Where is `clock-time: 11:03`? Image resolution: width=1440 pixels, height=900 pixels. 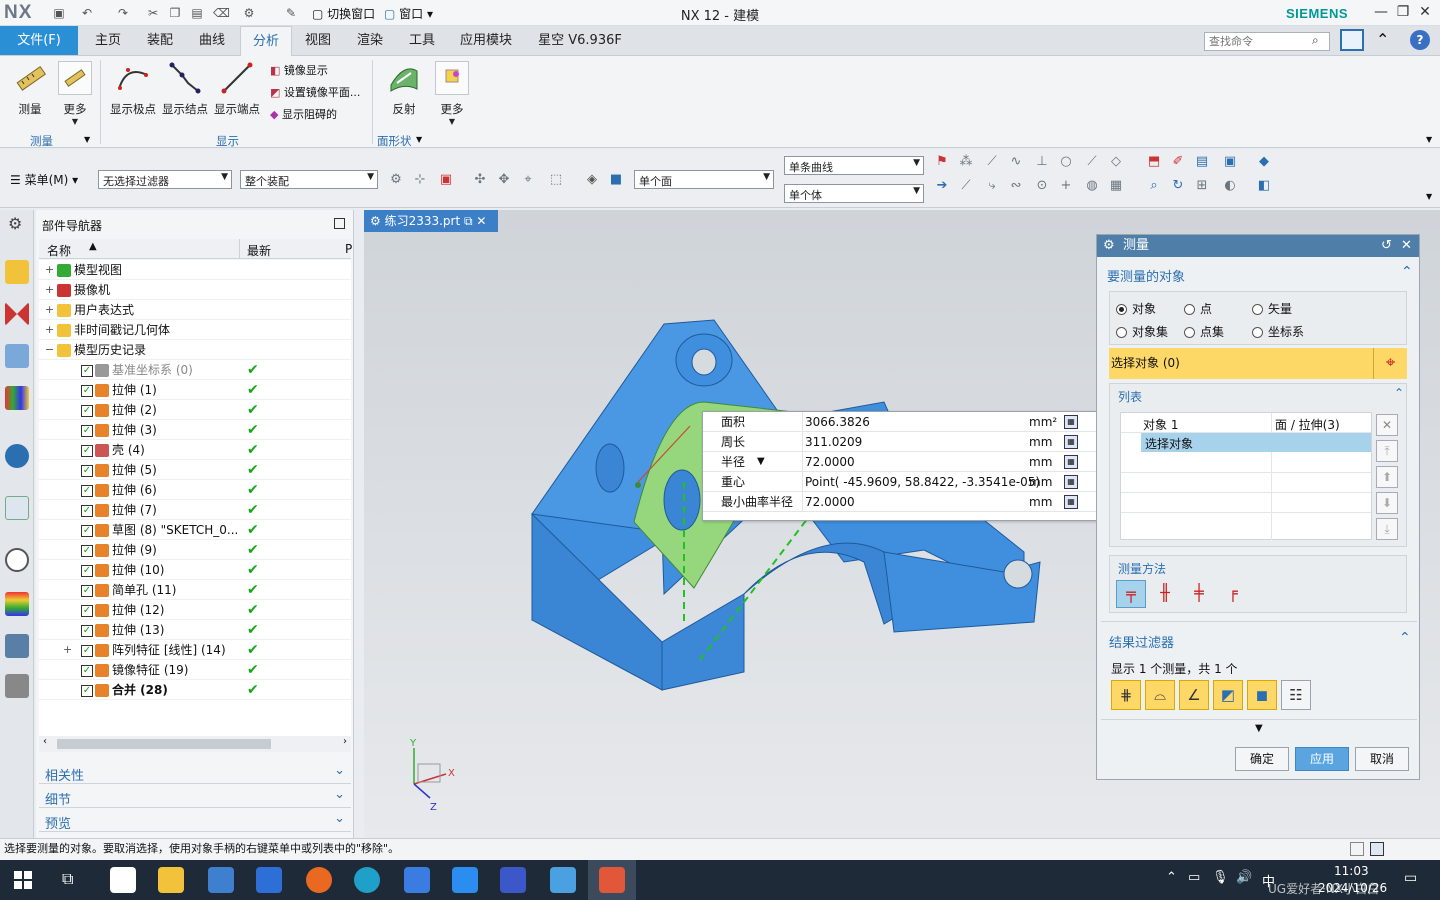 clock-time: 11:03 is located at coordinates (1351, 871).